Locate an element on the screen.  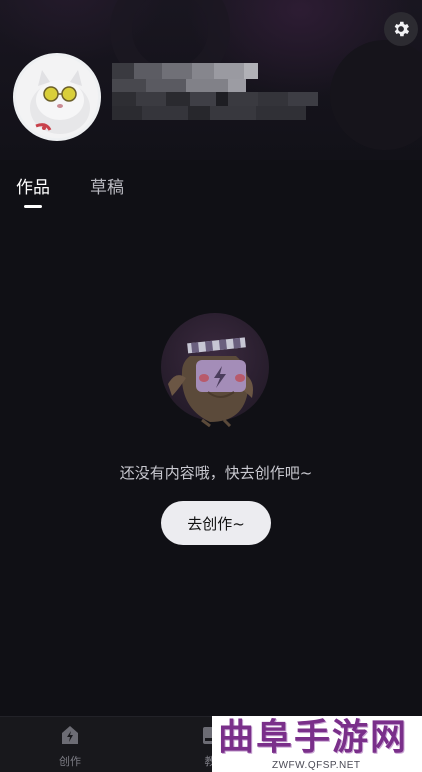
tab-drafts: 草稿 is located at coordinates (107, 188).